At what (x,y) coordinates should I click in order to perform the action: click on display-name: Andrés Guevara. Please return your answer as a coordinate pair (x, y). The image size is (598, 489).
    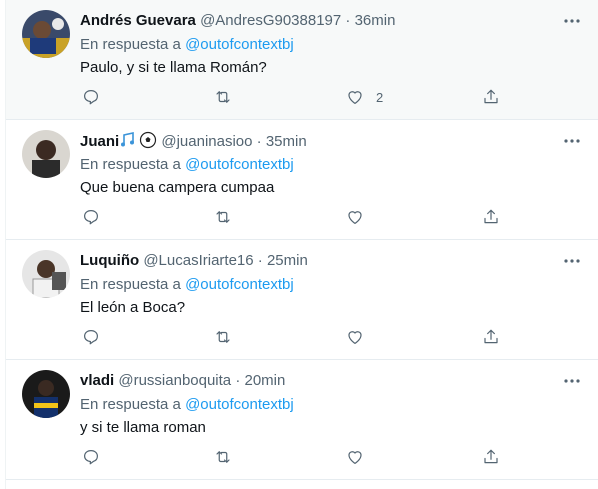
    Looking at the image, I should click on (138, 20).